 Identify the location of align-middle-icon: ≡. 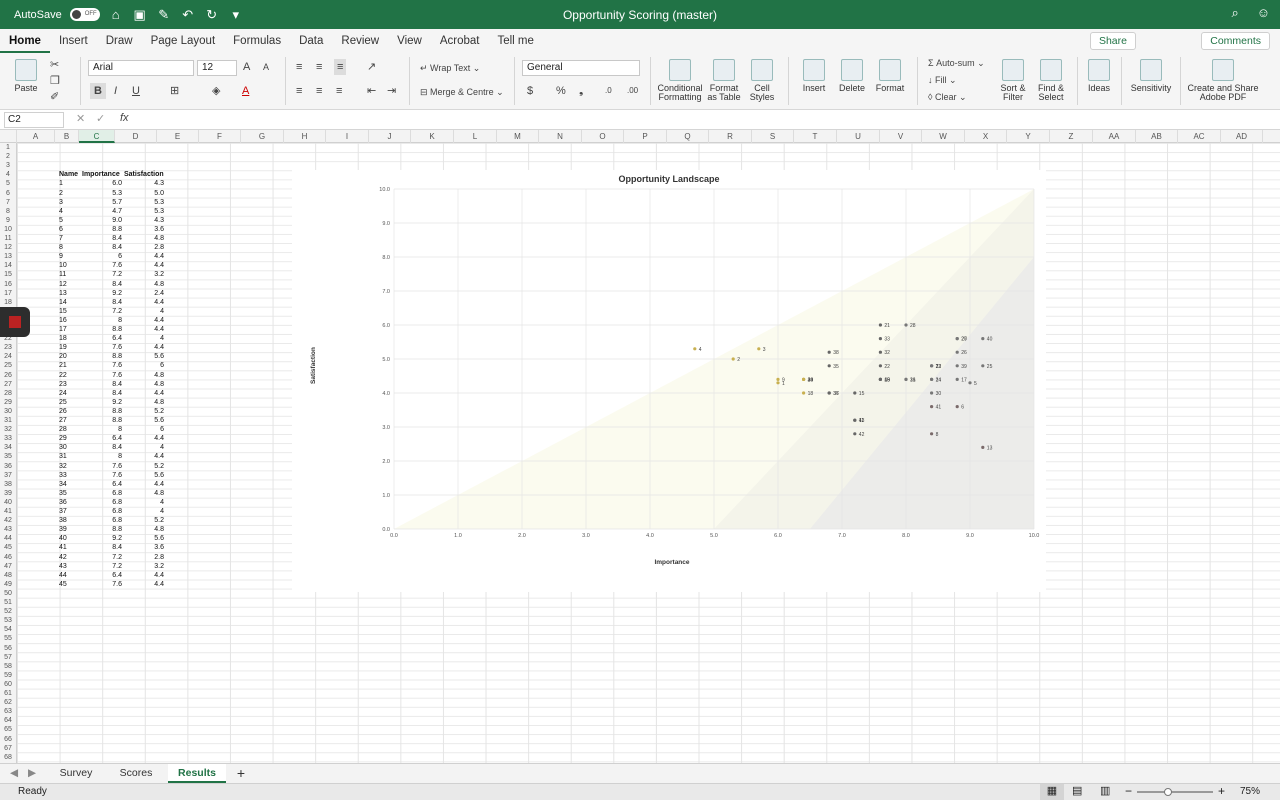
(319, 67).